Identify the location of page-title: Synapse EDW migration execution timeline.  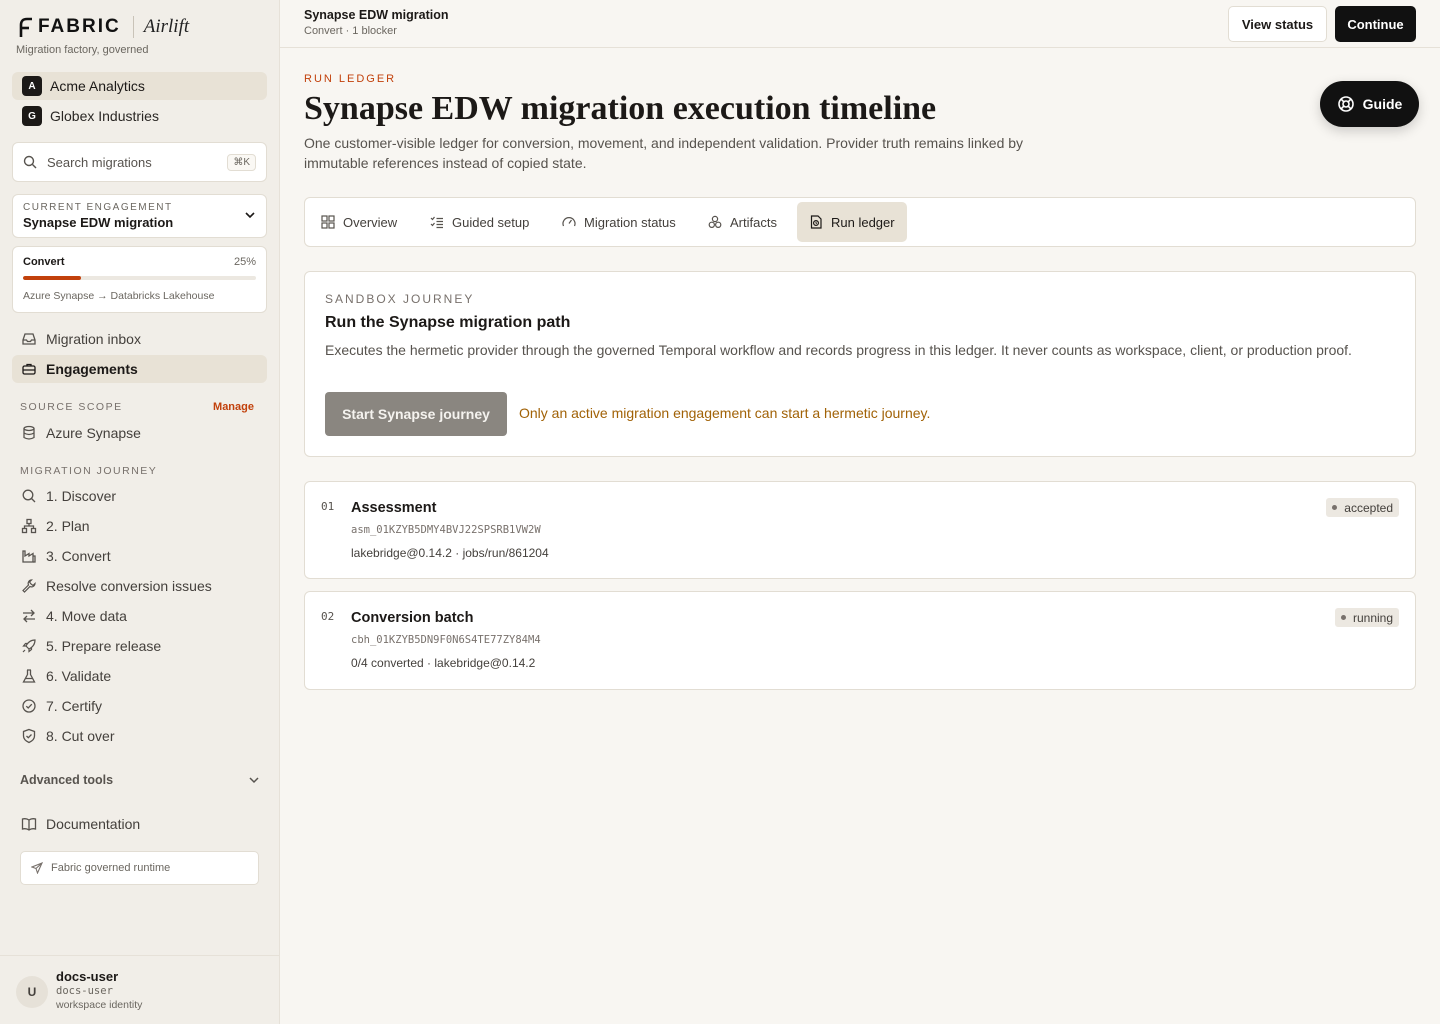
(620, 108).